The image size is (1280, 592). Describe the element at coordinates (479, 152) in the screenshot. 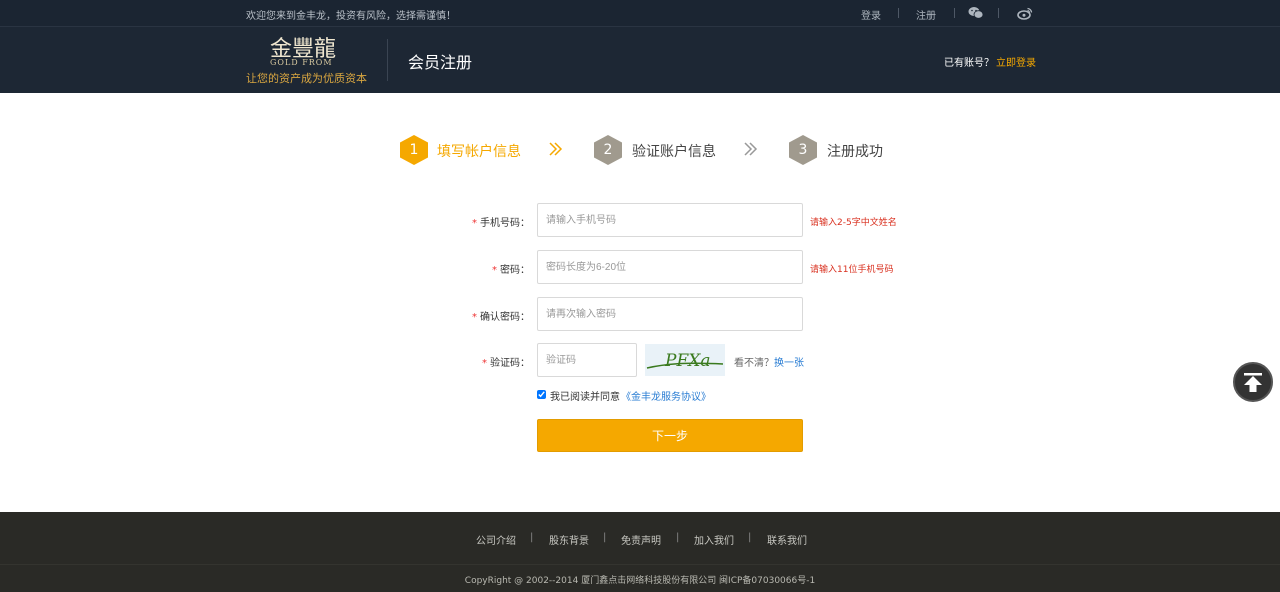

I see `step-label-1: 填写帐户信息` at that location.